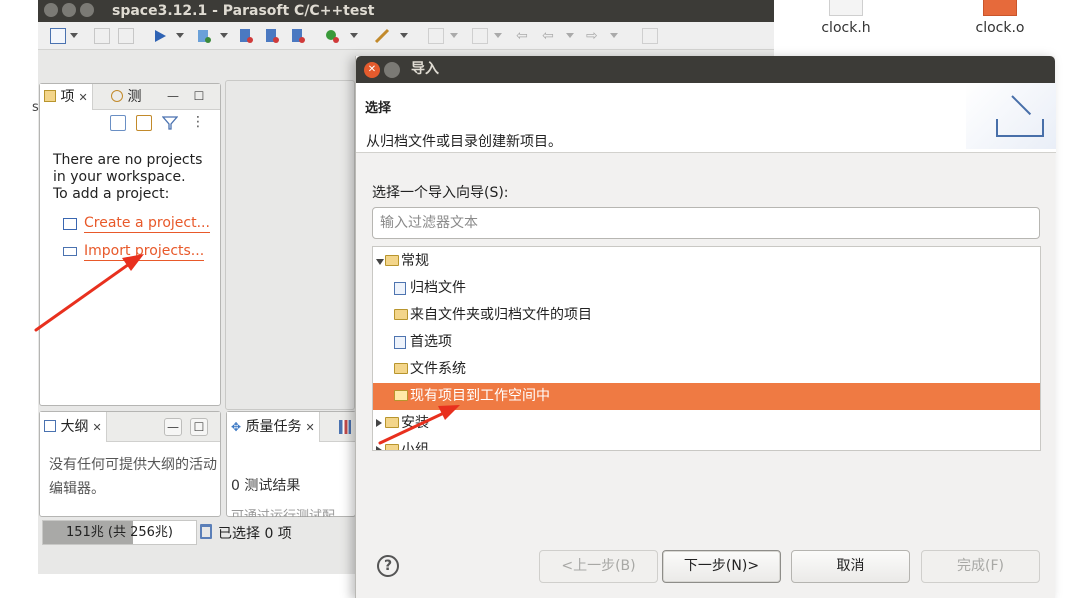 The image size is (1087, 598). Describe the element at coordinates (291, 464) in the screenshot. I see `quality-tasks-panel: ✥ 质量任务 ✕ 0 测试结果 可通过运行测试配` at that location.